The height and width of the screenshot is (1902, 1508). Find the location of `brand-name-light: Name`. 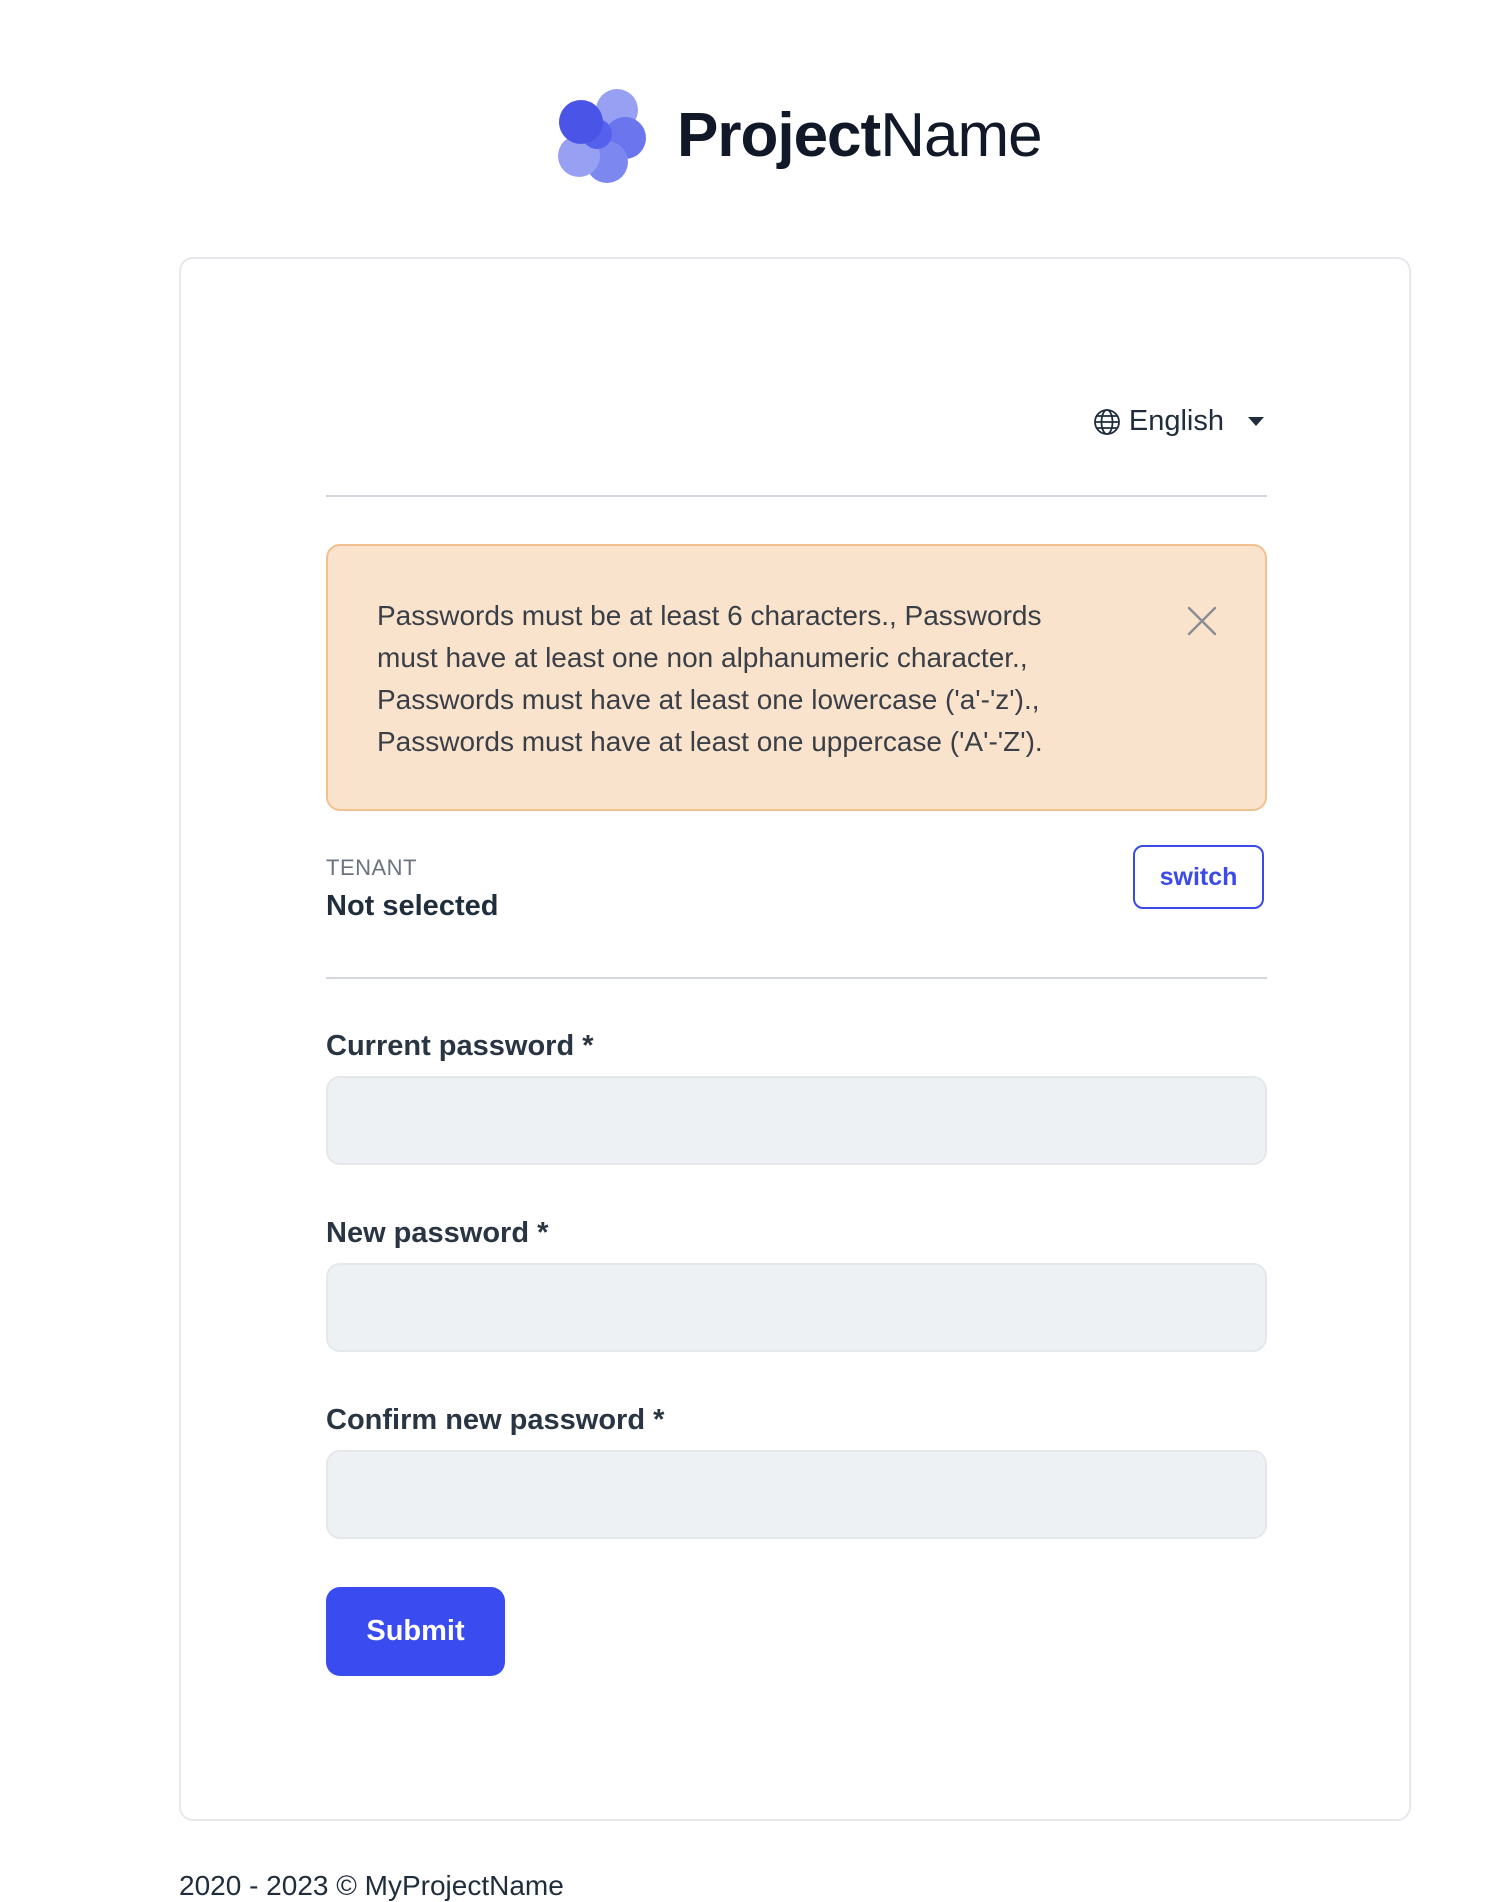

brand-name-light: Name is located at coordinates (961, 135).